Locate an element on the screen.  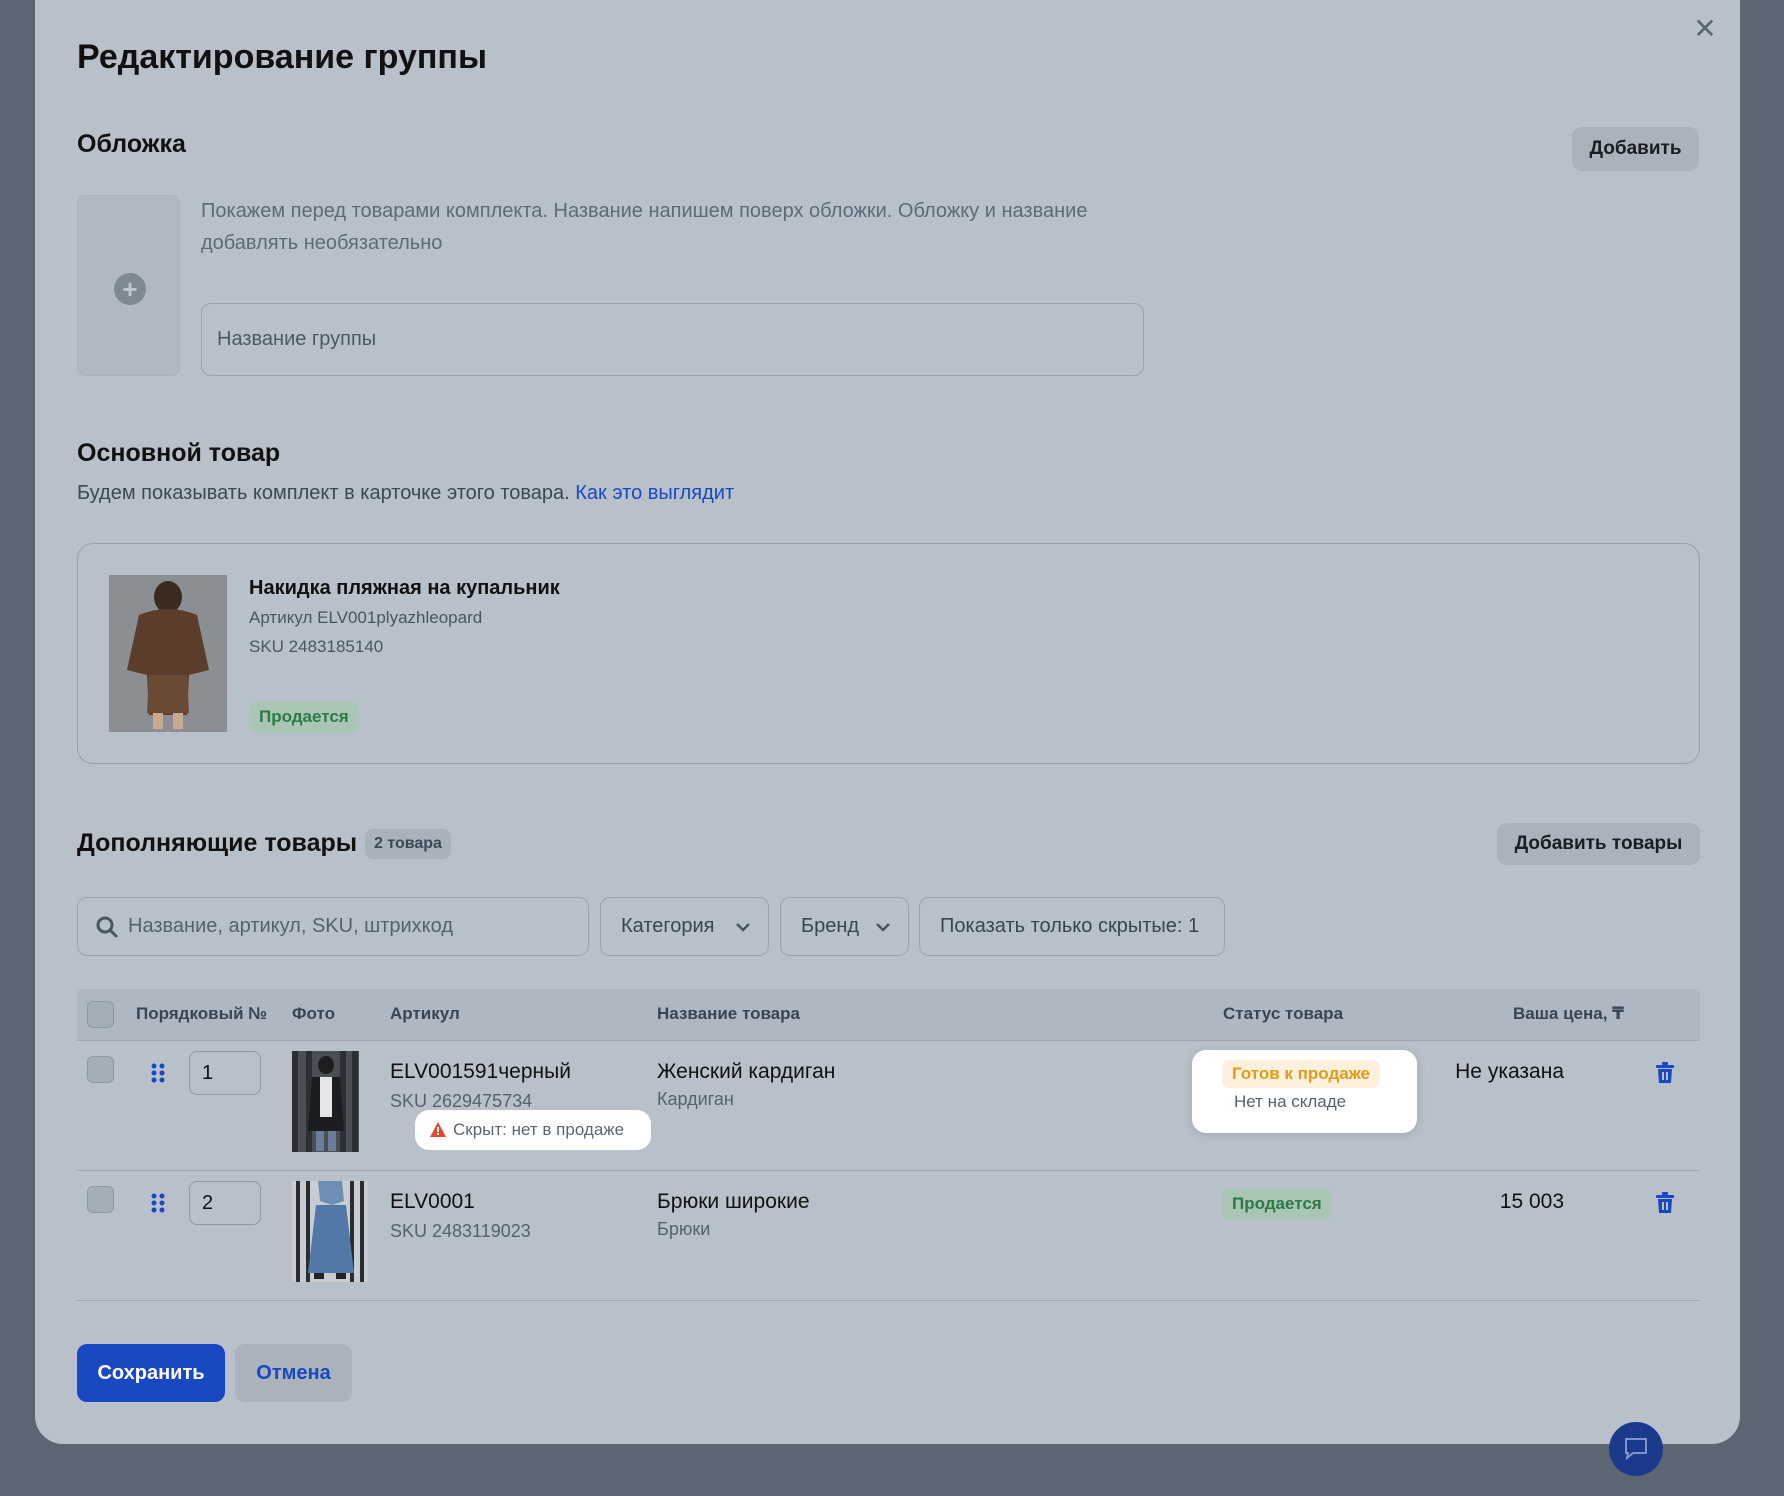
category-filter: Категория is located at coordinates (684, 926).